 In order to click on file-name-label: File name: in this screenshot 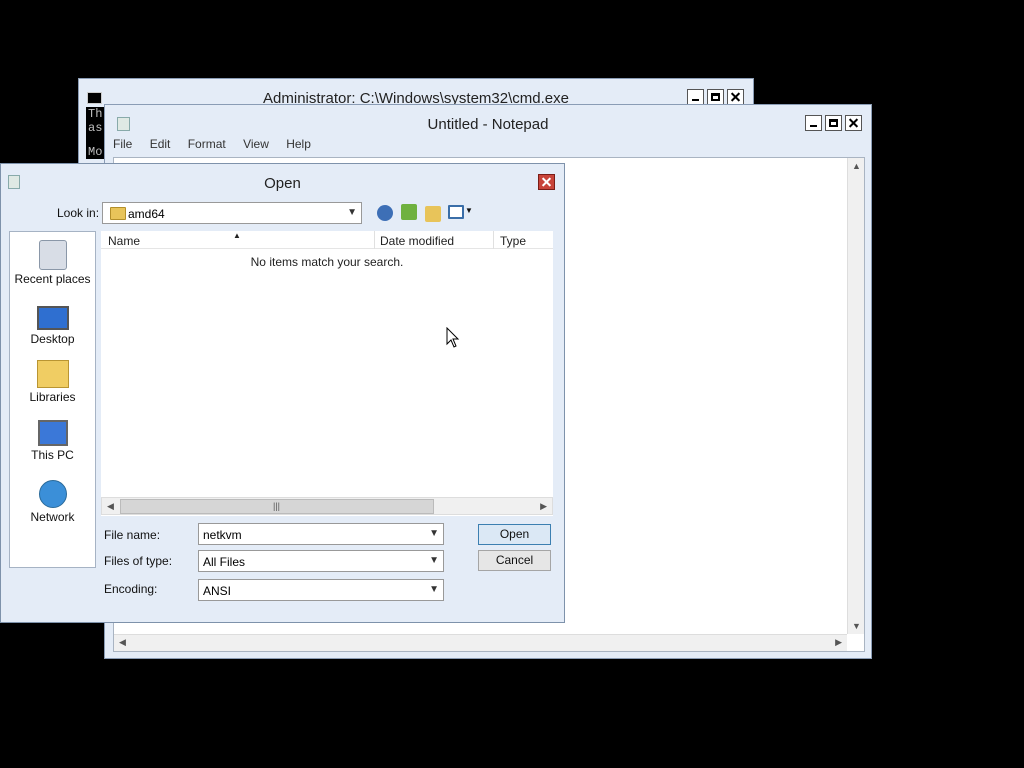, I will do `click(132, 535)`.